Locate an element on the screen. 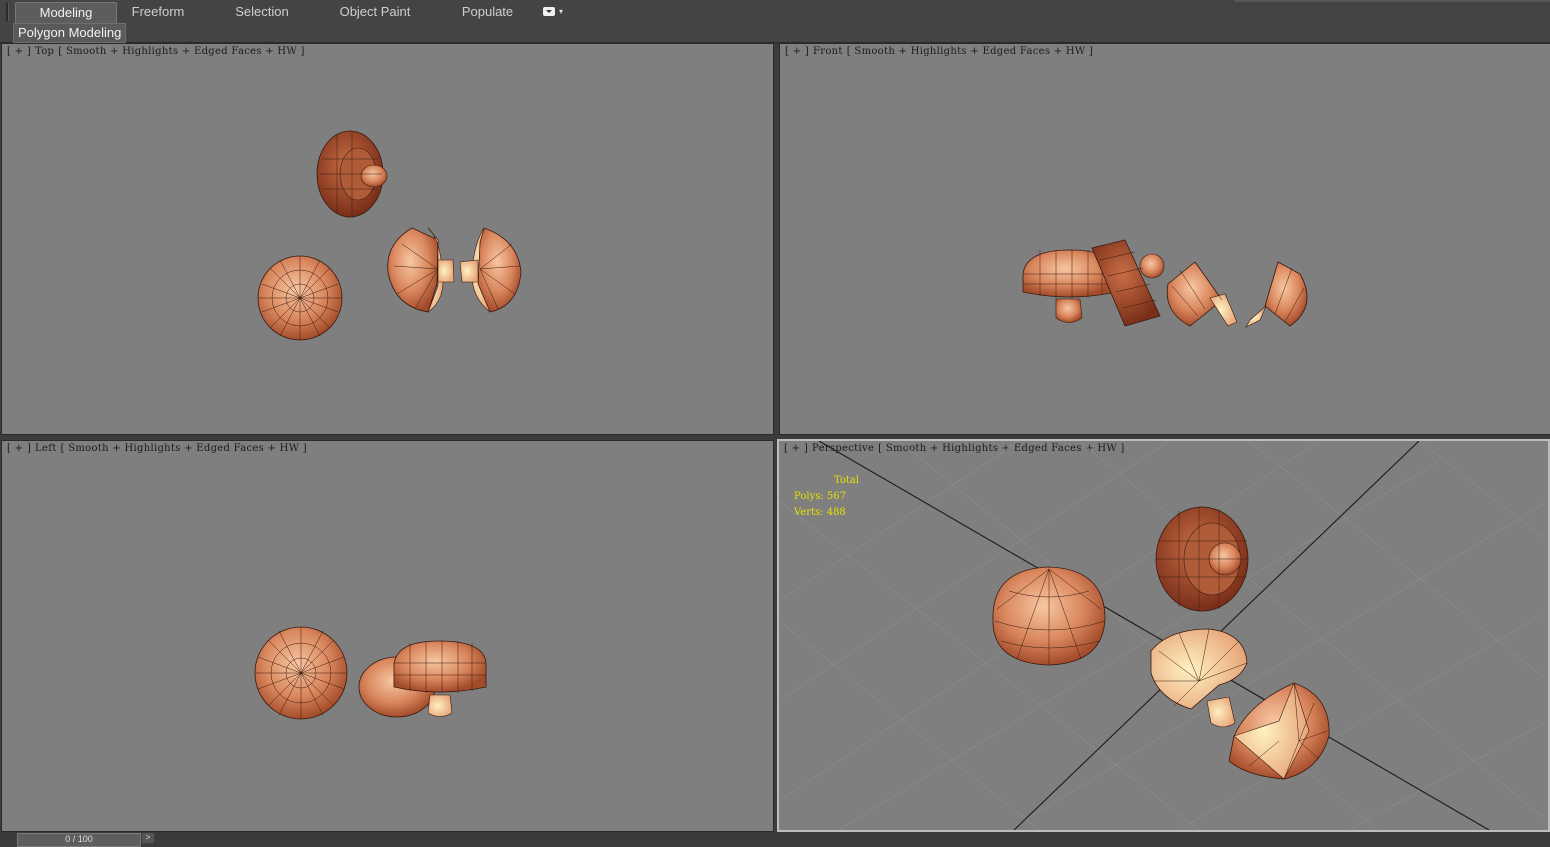 The width and height of the screenshot is (1550, 847). tab-object-paint: Object Paint is located at coordinates (375, 12).